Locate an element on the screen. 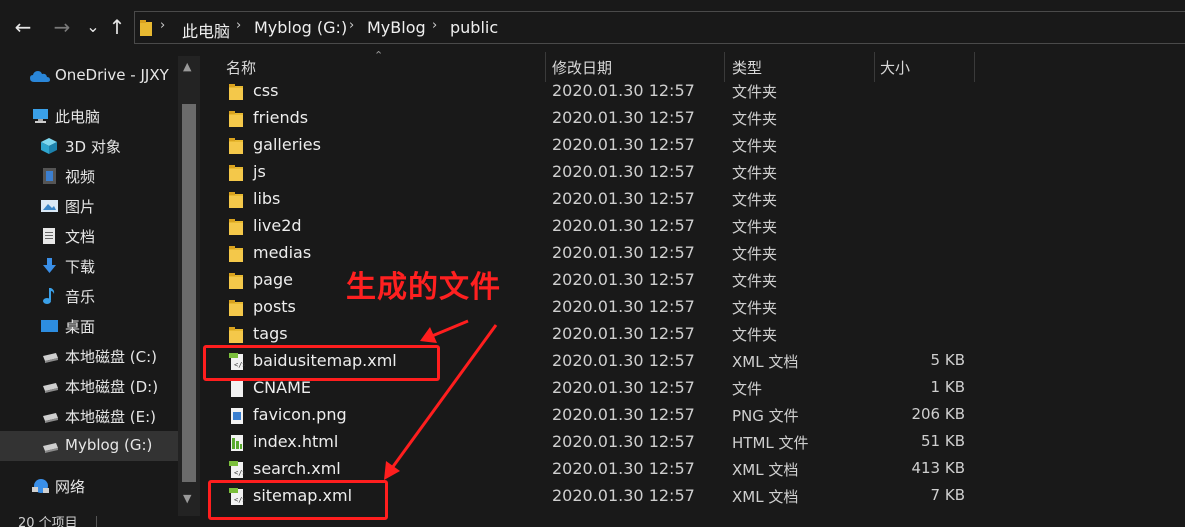  annotation-arrow-to-baidusitemap is located at coordinates (444, 331).